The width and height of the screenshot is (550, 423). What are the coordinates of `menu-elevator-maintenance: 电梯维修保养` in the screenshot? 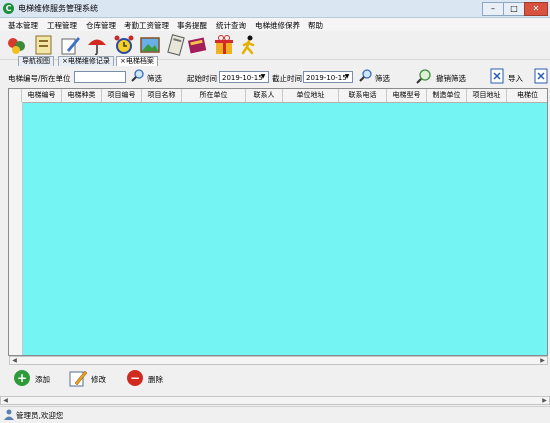 It's located at (277, 25).